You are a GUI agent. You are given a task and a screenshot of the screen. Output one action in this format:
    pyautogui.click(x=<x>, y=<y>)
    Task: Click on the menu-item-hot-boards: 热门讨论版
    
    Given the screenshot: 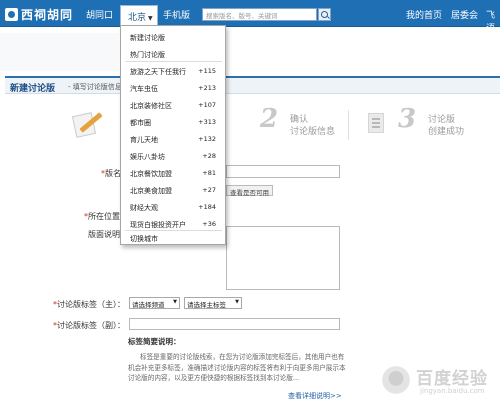 What is the action you would take?
    pyautogui.click(x=147, y=55)
    